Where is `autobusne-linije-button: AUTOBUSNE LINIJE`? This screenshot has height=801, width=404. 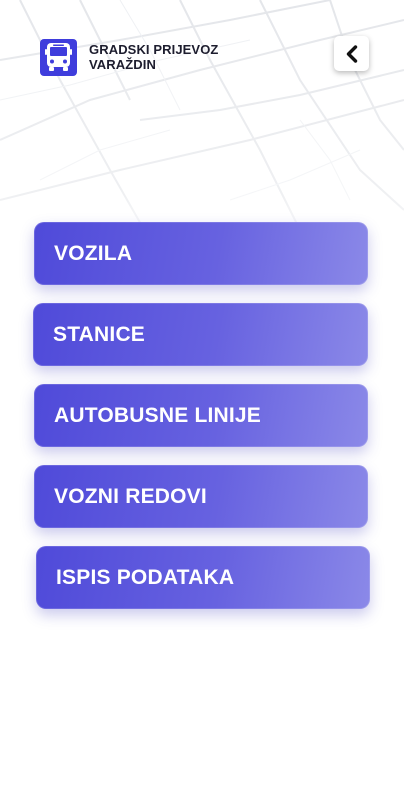 autobusne-linije-button: AUTOBUSNE LINIJE is located at coordinates (201, 415).